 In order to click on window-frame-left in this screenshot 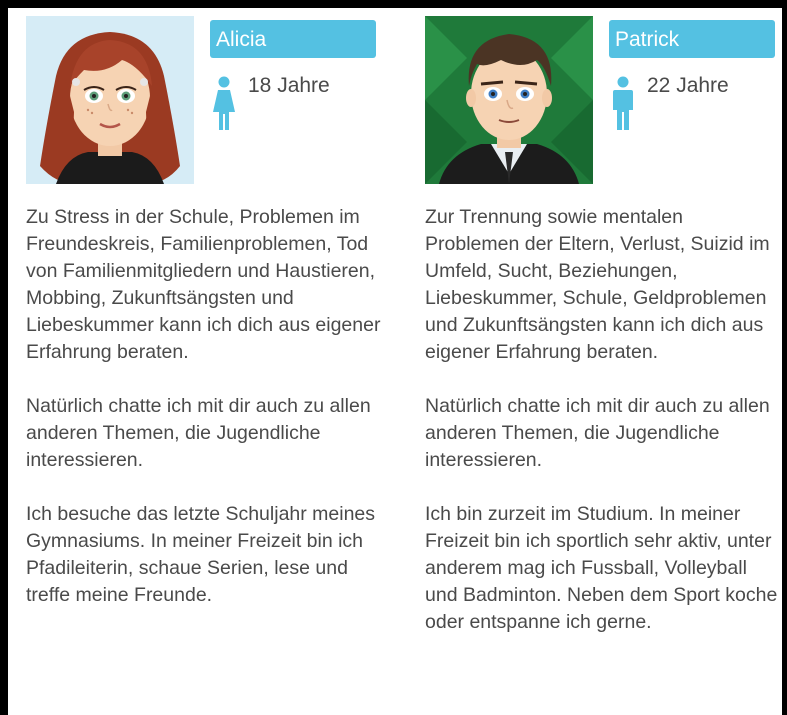, I will do `click(4, 357)`.